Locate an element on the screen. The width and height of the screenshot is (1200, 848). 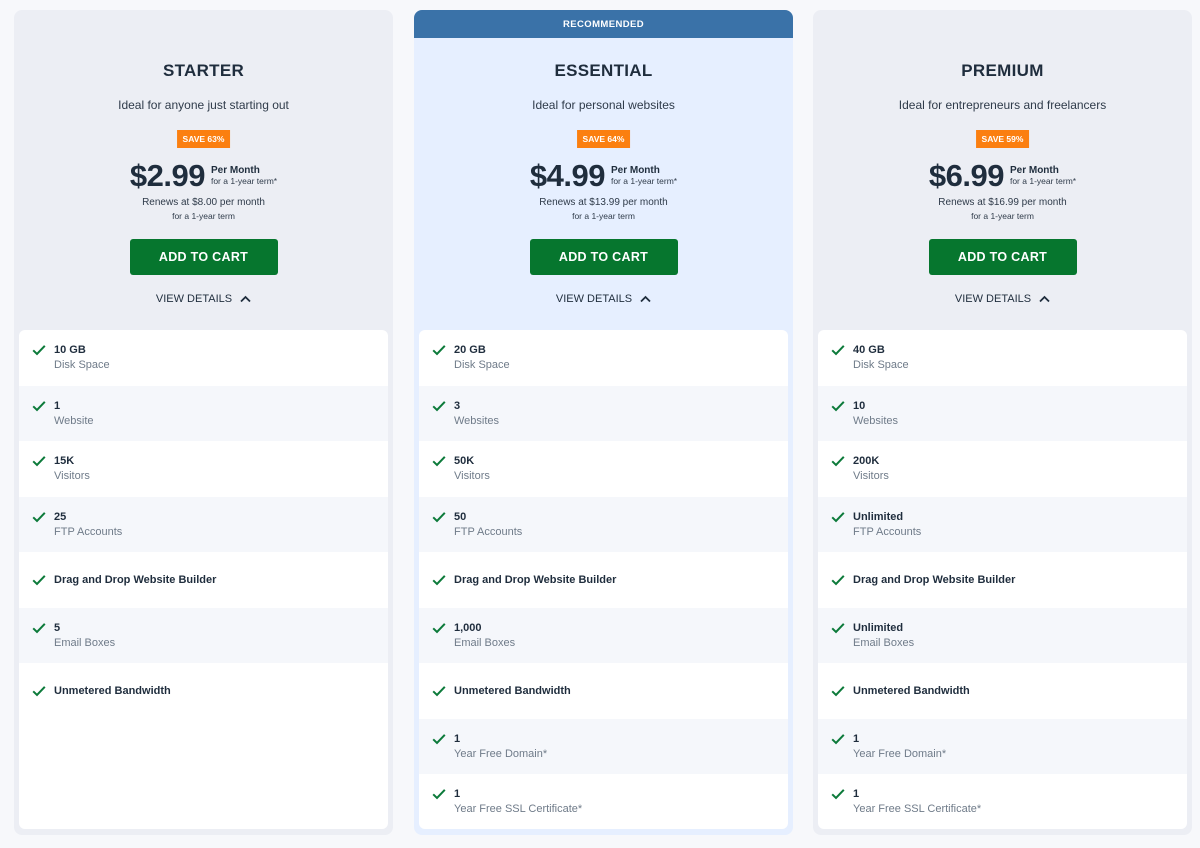
plan-subtitle: Ideal for anyone just starting out is located at coordinates (203, 105).